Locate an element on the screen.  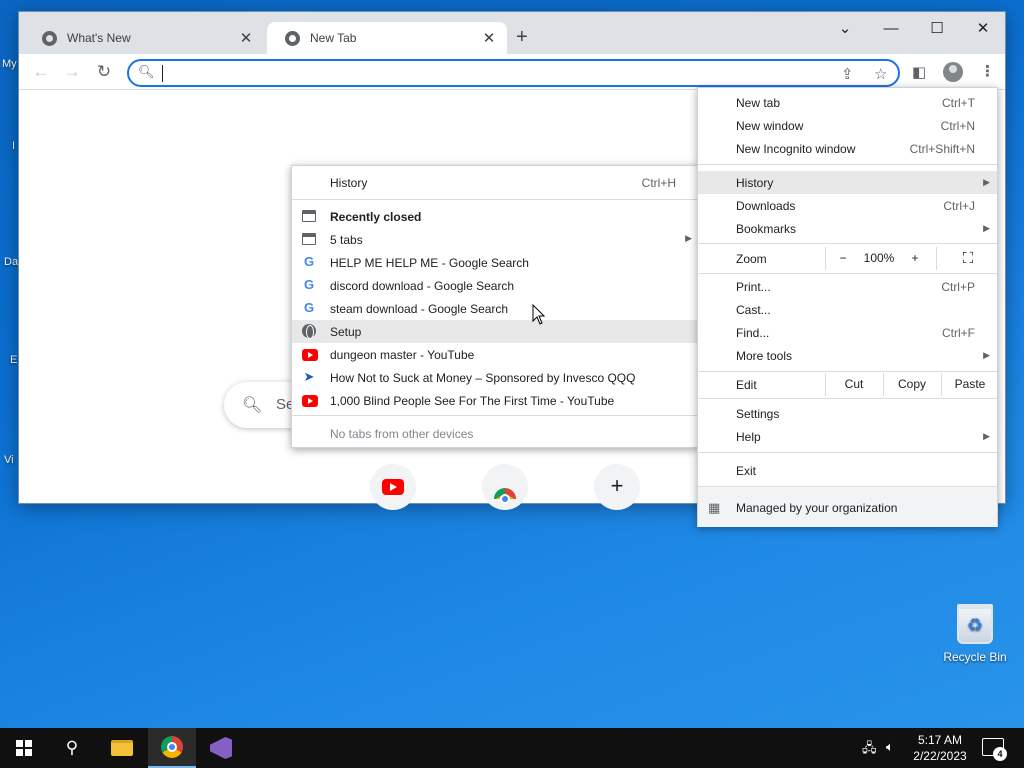
shortcut-youtube is located at coordinates (393, 487).